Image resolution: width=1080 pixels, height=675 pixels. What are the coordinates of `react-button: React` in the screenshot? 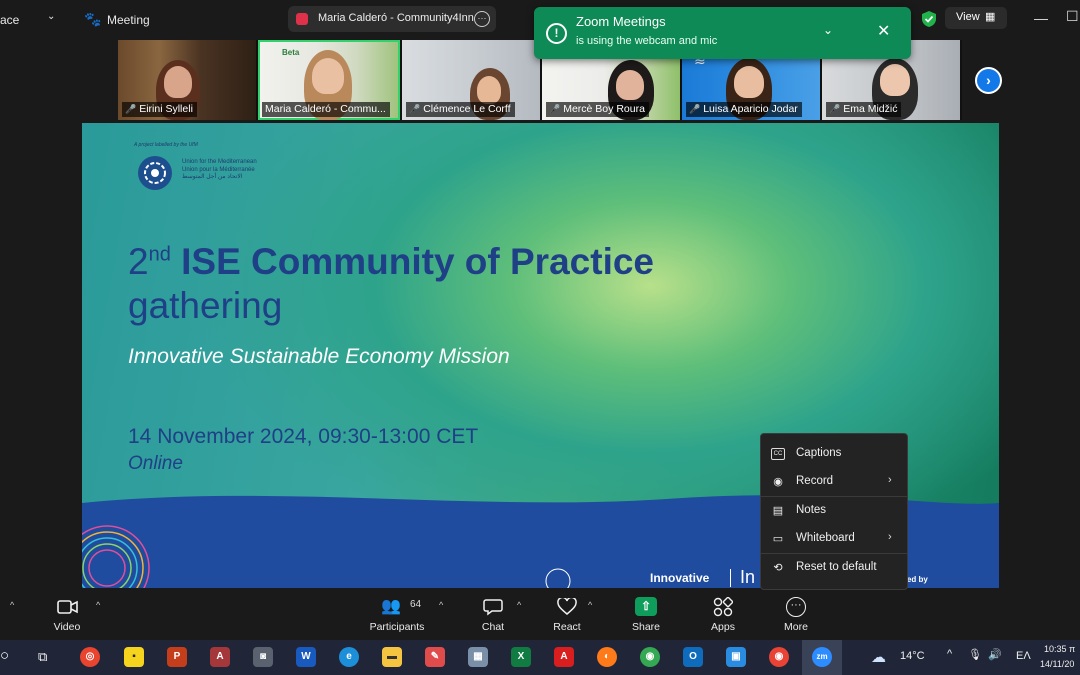 It's located at (567, 614).